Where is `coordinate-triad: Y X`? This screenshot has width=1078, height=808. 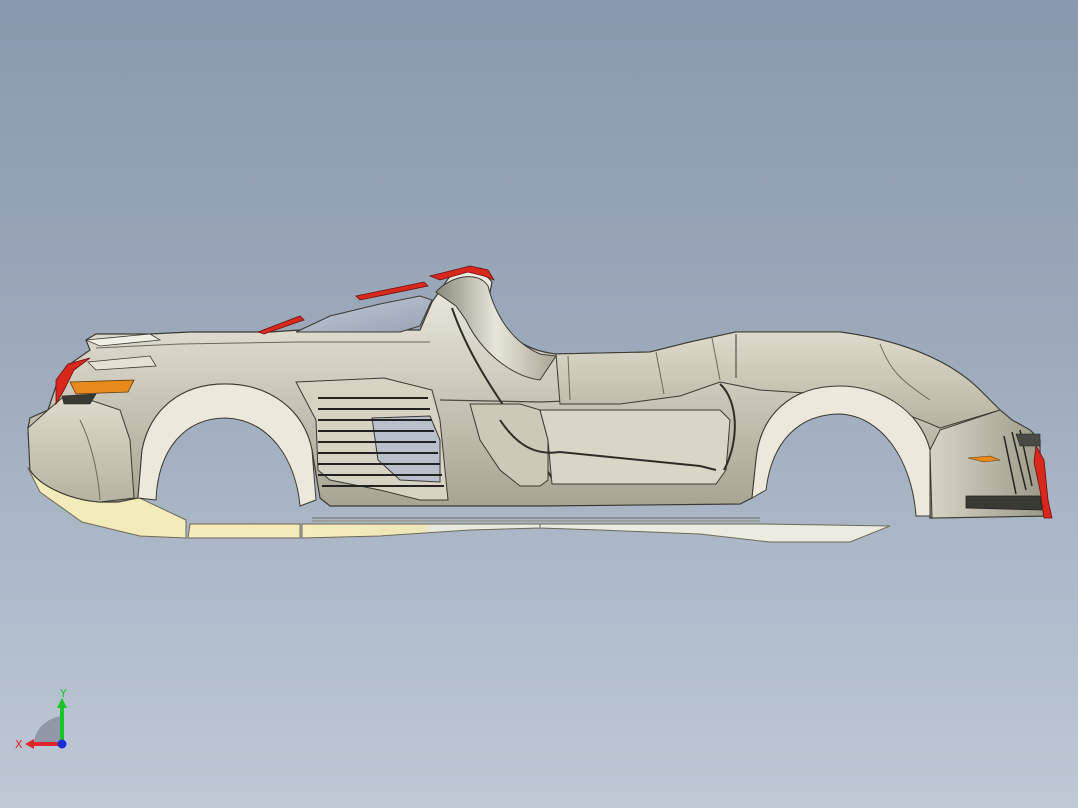
coordinate-triad: Y X is located at coordinates (44, 718).